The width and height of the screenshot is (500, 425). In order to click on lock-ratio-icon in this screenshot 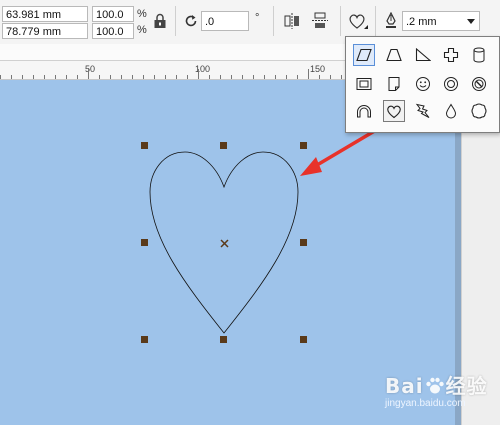, I will do `click(160, 22)`.